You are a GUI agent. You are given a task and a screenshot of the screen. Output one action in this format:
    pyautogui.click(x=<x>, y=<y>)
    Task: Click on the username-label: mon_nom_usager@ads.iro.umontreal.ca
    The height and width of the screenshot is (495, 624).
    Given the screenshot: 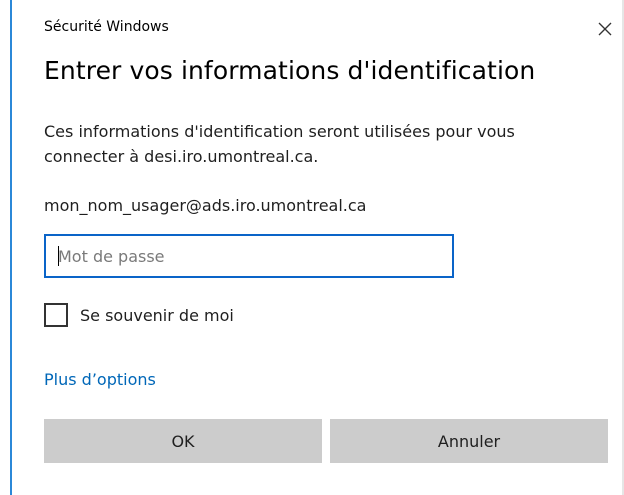 What is the action you would take?
    pyautogui.click(x=205, y=205)
    